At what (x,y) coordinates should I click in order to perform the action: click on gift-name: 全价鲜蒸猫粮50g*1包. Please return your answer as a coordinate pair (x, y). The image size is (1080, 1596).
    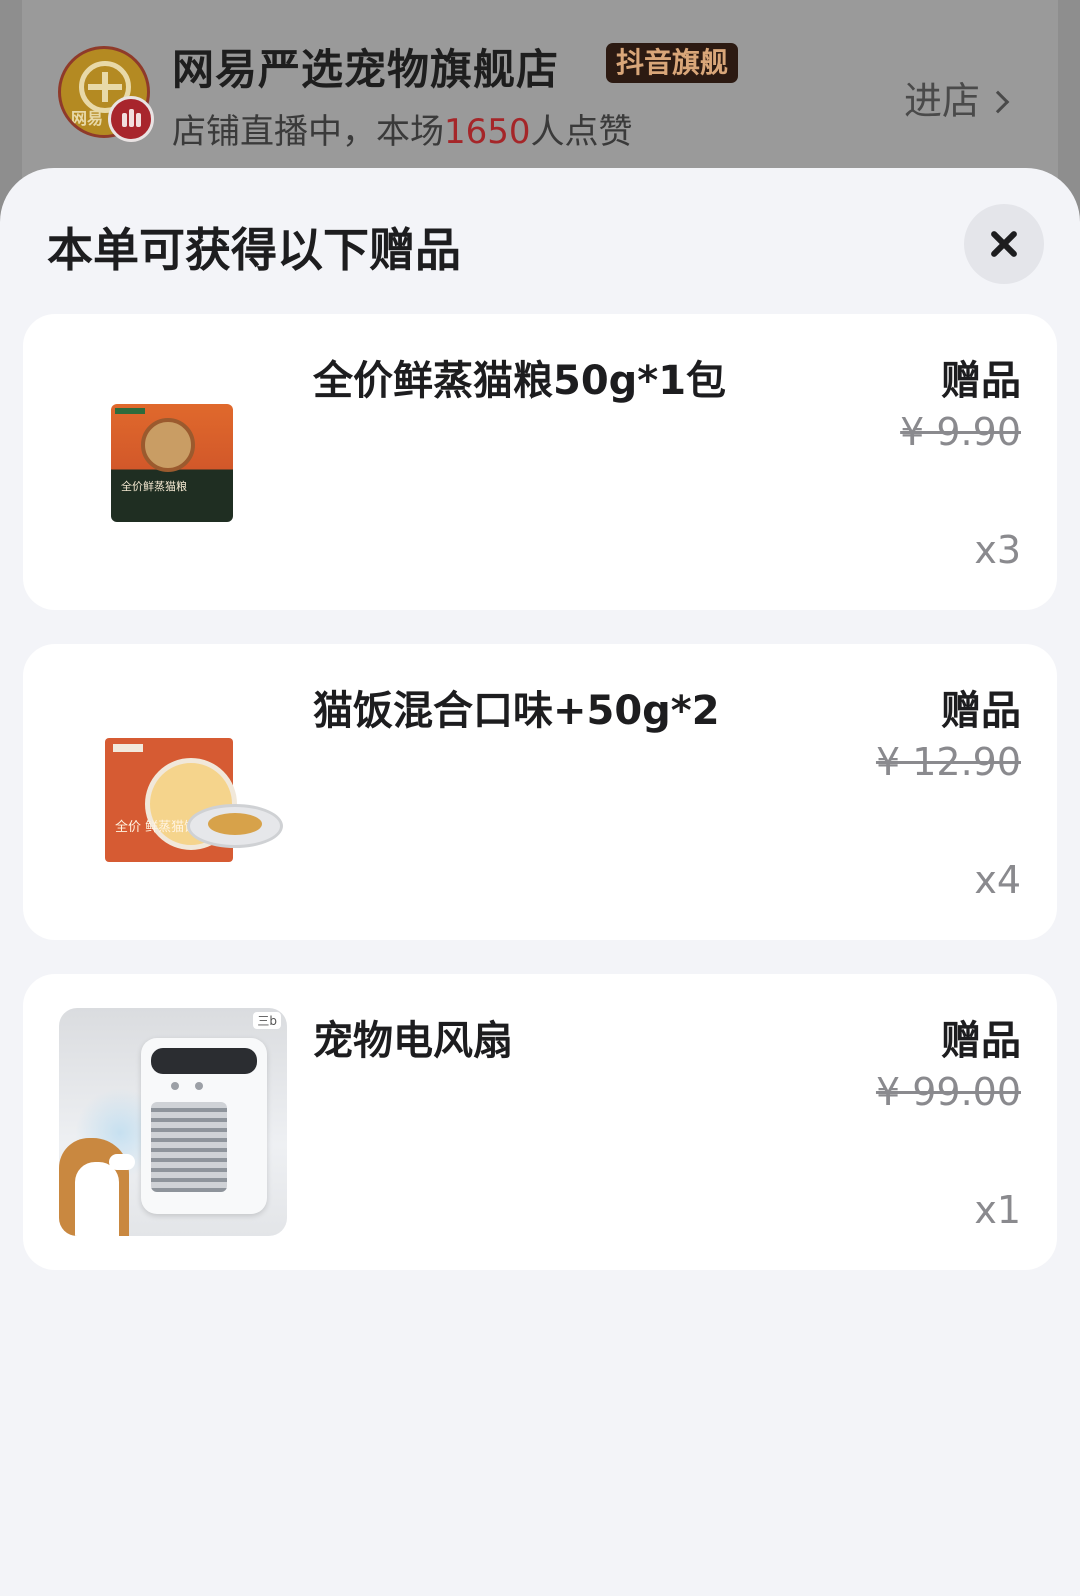
    Looking at the image, I should click on (520, 381).